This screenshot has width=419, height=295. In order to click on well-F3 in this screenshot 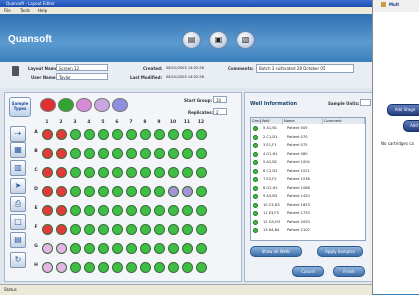, I will do `click(75, 229)`.